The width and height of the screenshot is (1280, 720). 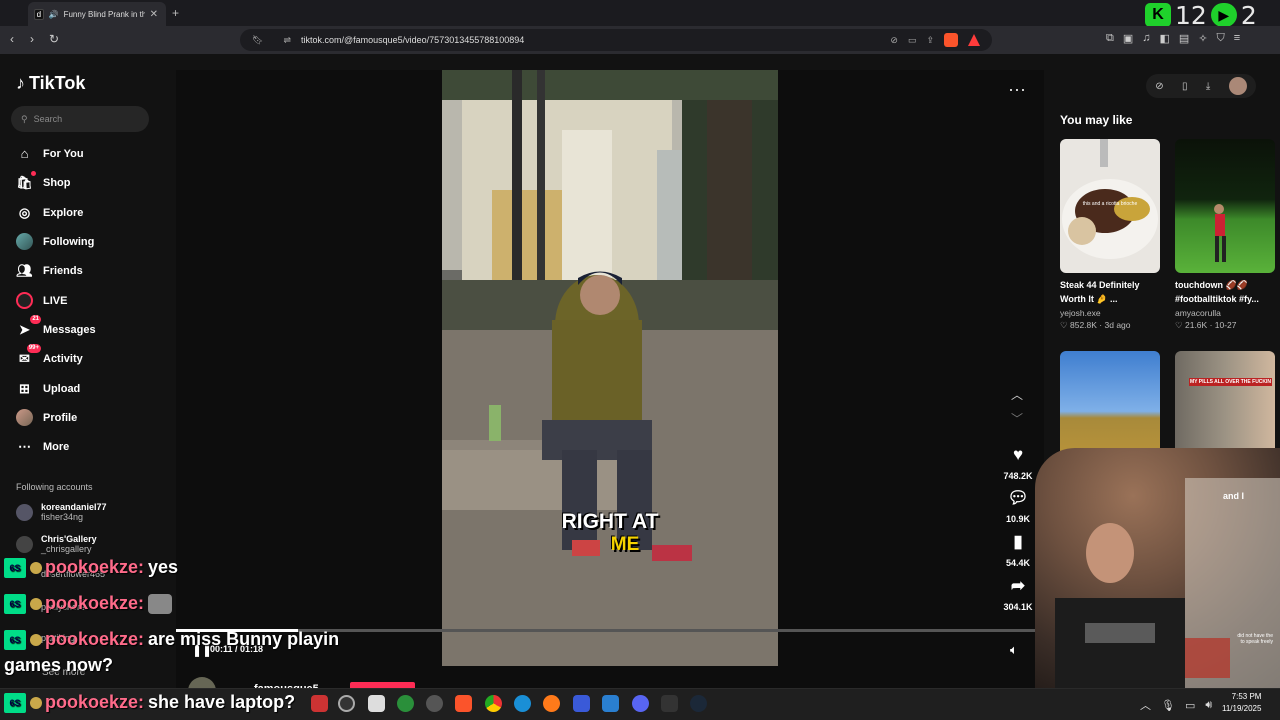 I want to click on device-icon: ▯, so click(x=1185, y=86).